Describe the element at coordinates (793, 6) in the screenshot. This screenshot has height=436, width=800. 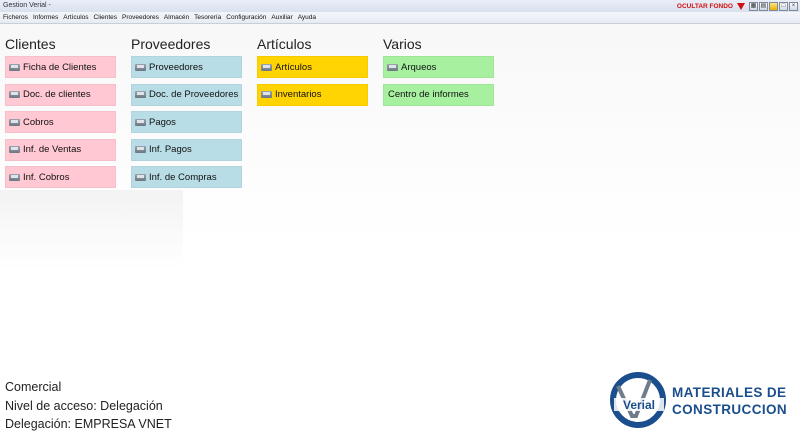
I see `close-icon: ×` at that location.